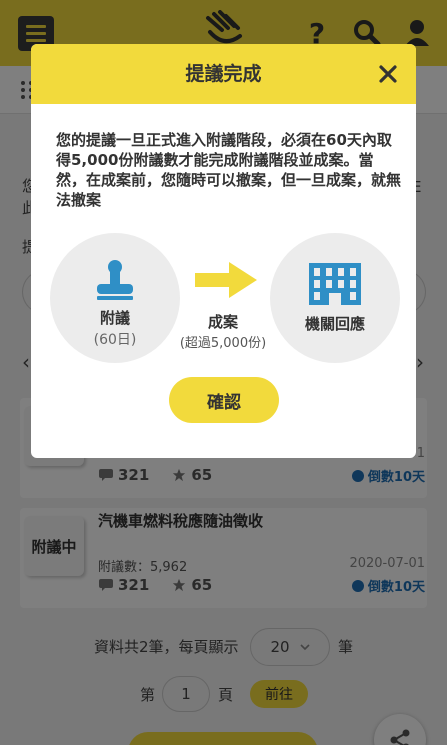  What do you see at coordinates (222, 322) in the screenshot?
I see `step-label-established: 成案` at bounding box center [222, 322].